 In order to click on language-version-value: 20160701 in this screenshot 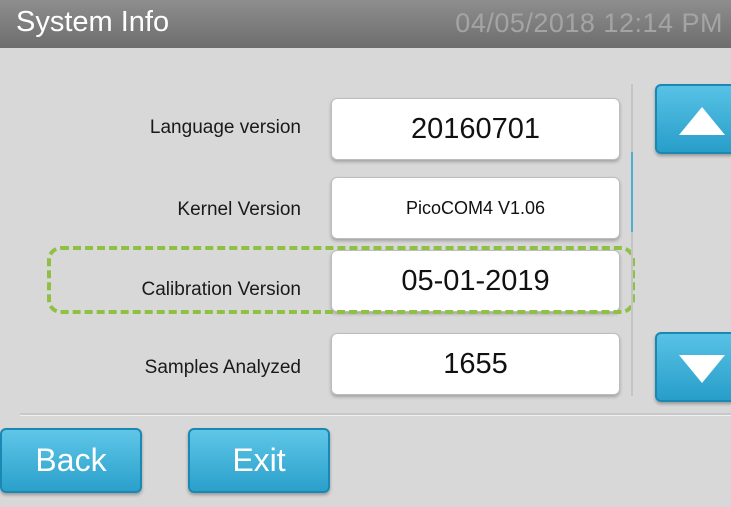, I will do `click(475, 129)`.